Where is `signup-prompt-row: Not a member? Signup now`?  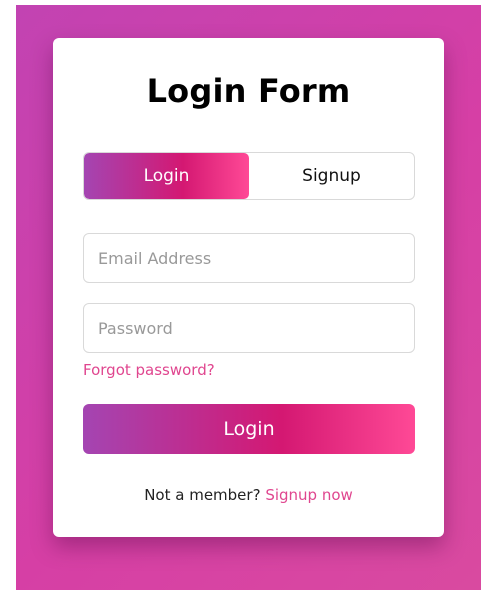
signup-prompt-row: Not a member? Signup now is located at coordinates (248, 495).